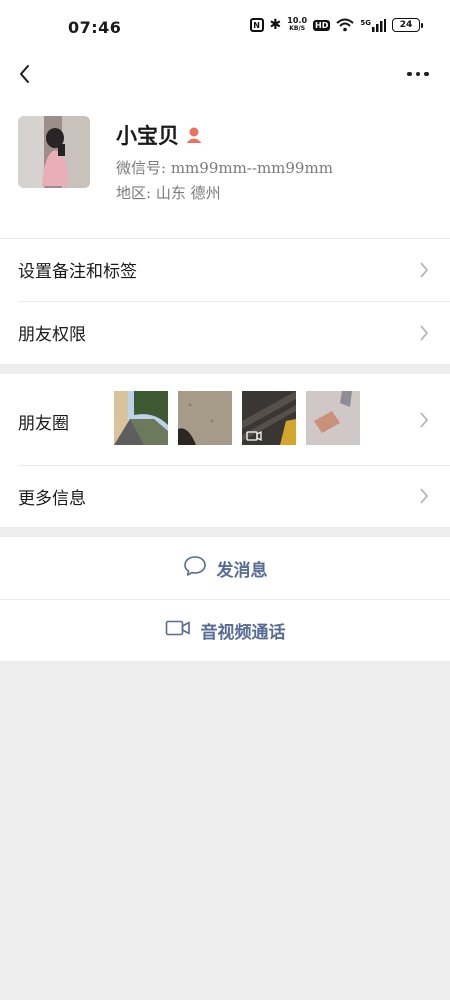  Describe the element at coordinates (28, 74) in the screenshot. I see `chevron-left-icon` at that location.